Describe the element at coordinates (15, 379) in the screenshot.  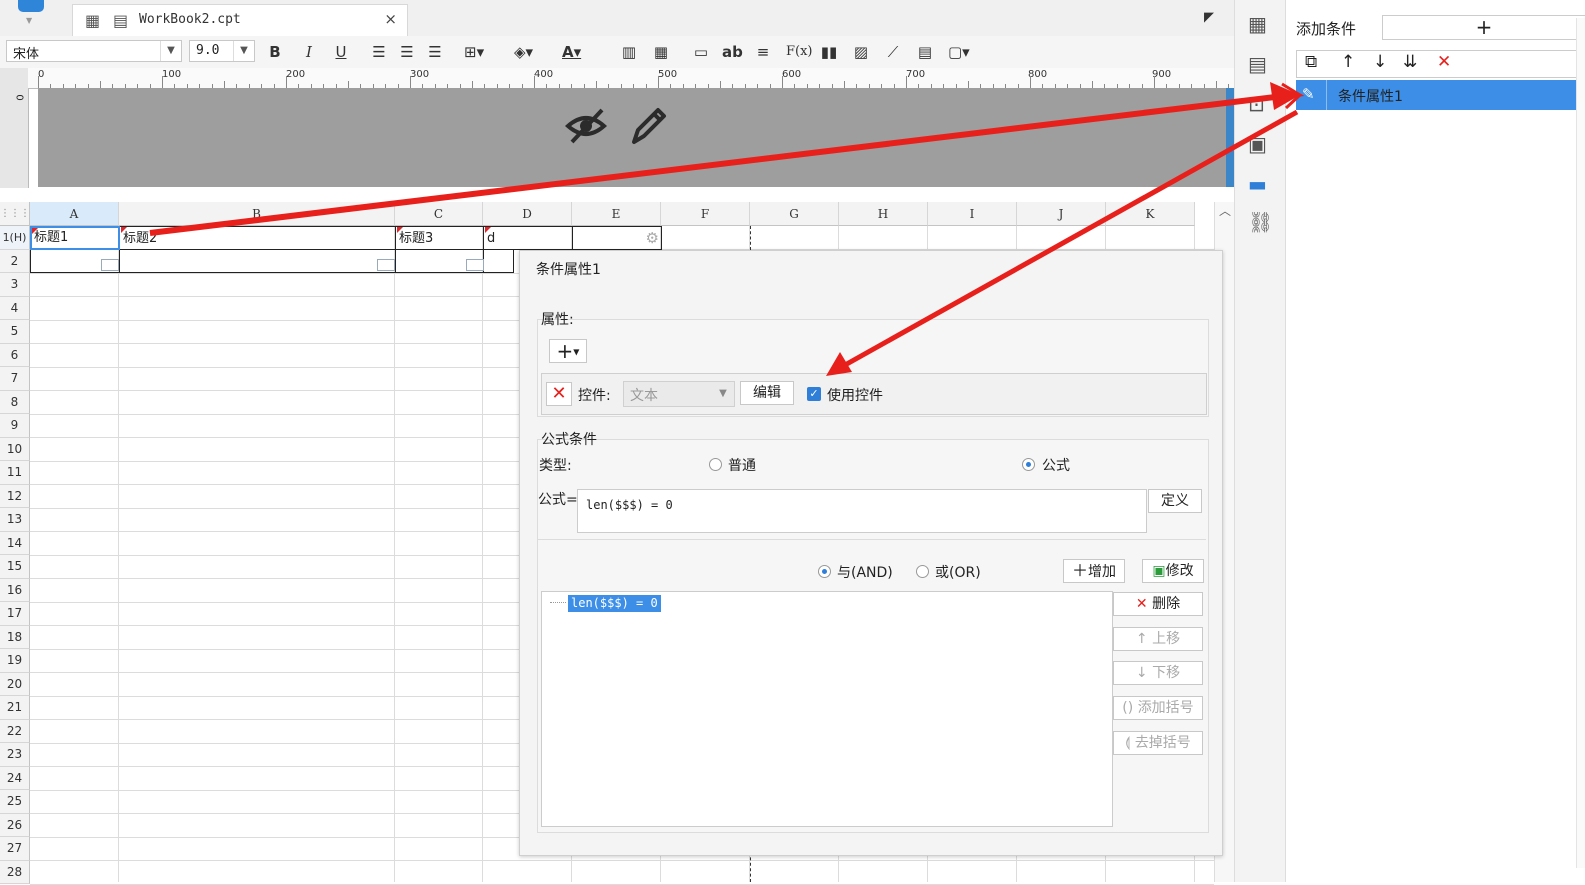
I see `row-header: 7` at that location.